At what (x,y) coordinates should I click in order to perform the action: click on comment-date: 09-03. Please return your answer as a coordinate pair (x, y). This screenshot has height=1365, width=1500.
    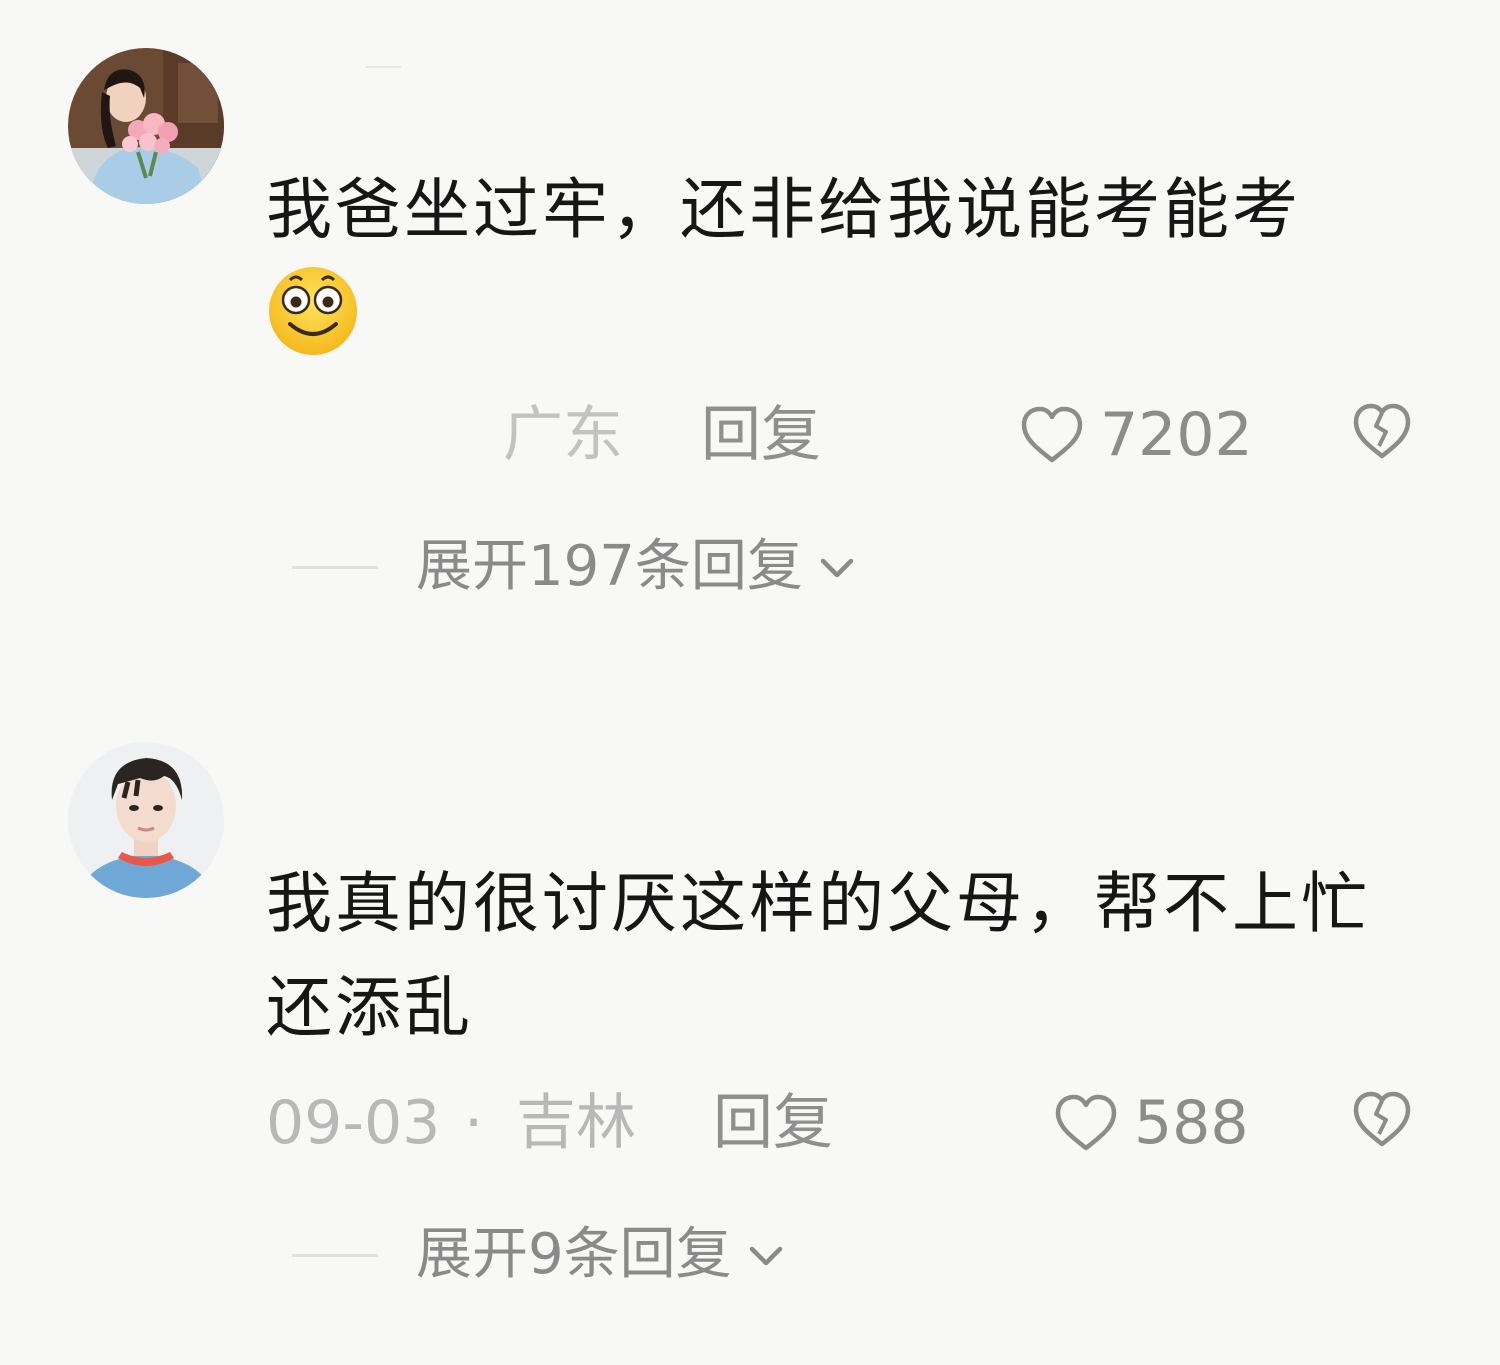
    Looking at the image, I should click on (353, 1123).